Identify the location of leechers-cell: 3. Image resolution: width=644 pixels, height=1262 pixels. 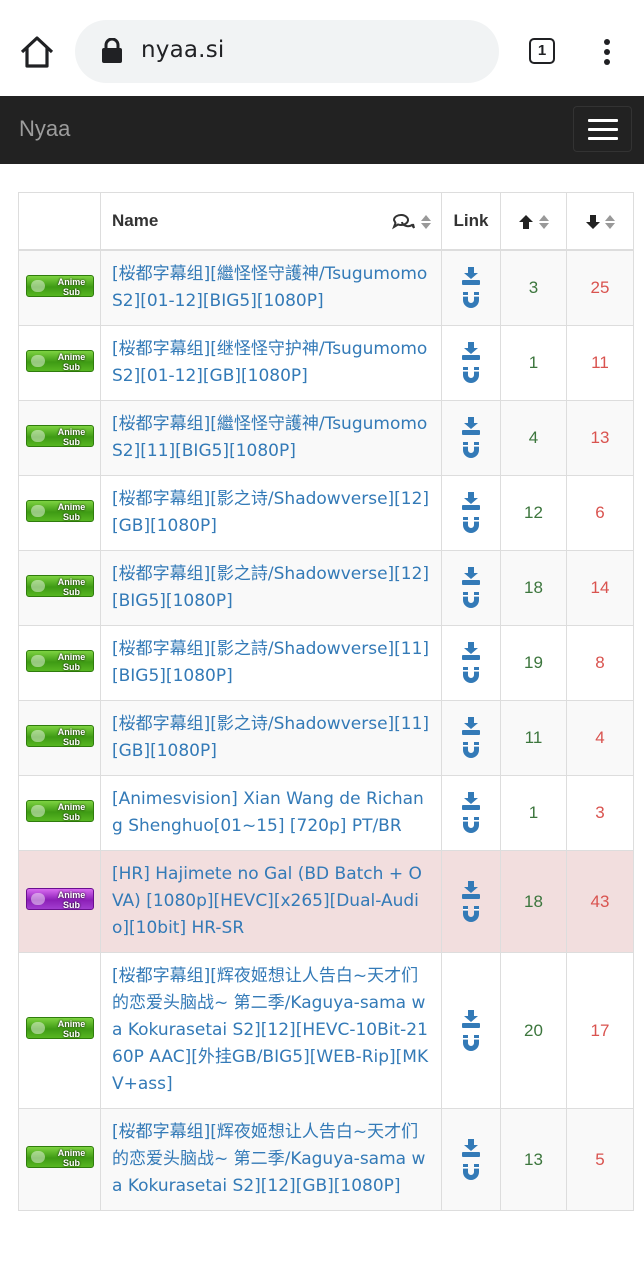
(600, 813).